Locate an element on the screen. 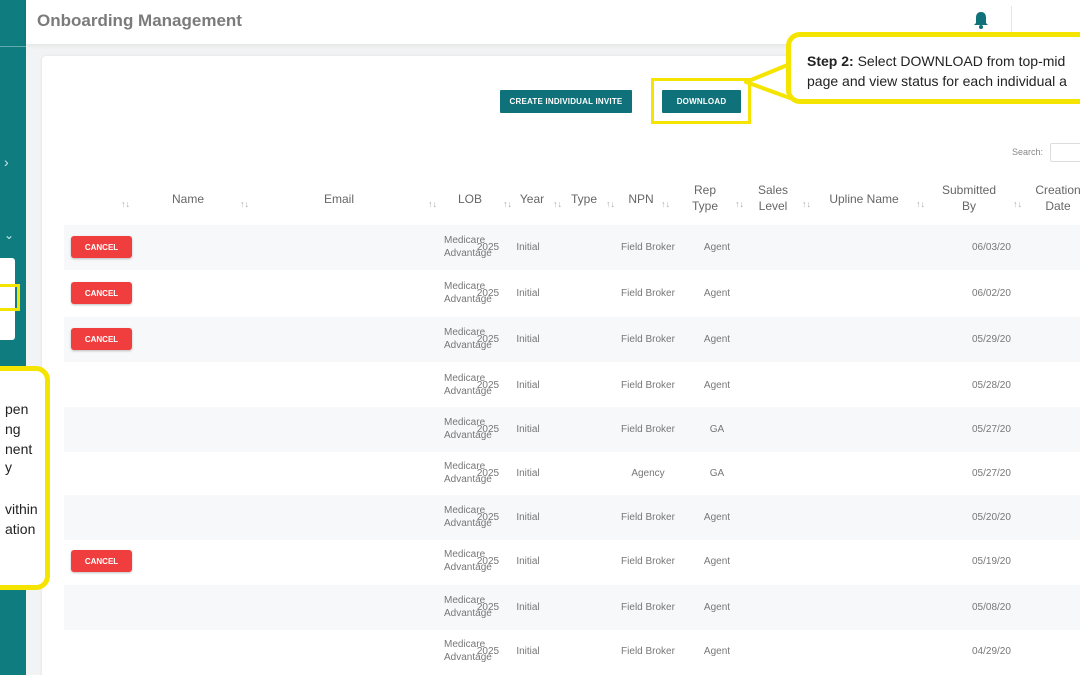 This screenshot has height=675, width=1080. column-header-line: Date is located at coordinates (1058, 206).